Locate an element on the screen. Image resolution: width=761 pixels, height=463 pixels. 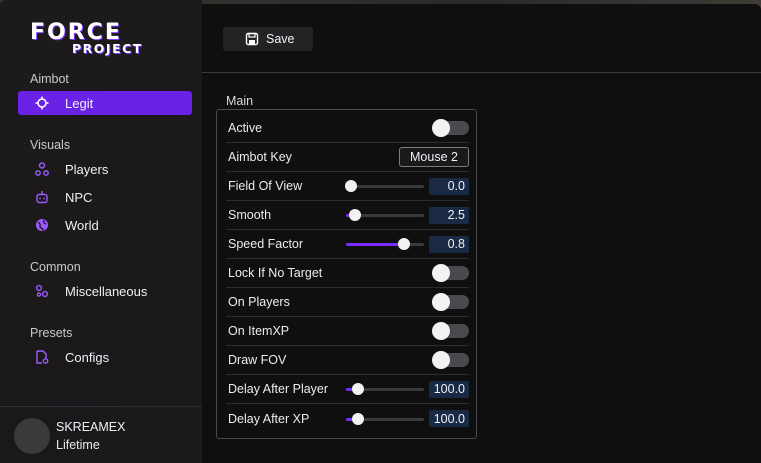
setting-row-field-of-view: Field Of View 0.0 is located at coordinates (347, 186).